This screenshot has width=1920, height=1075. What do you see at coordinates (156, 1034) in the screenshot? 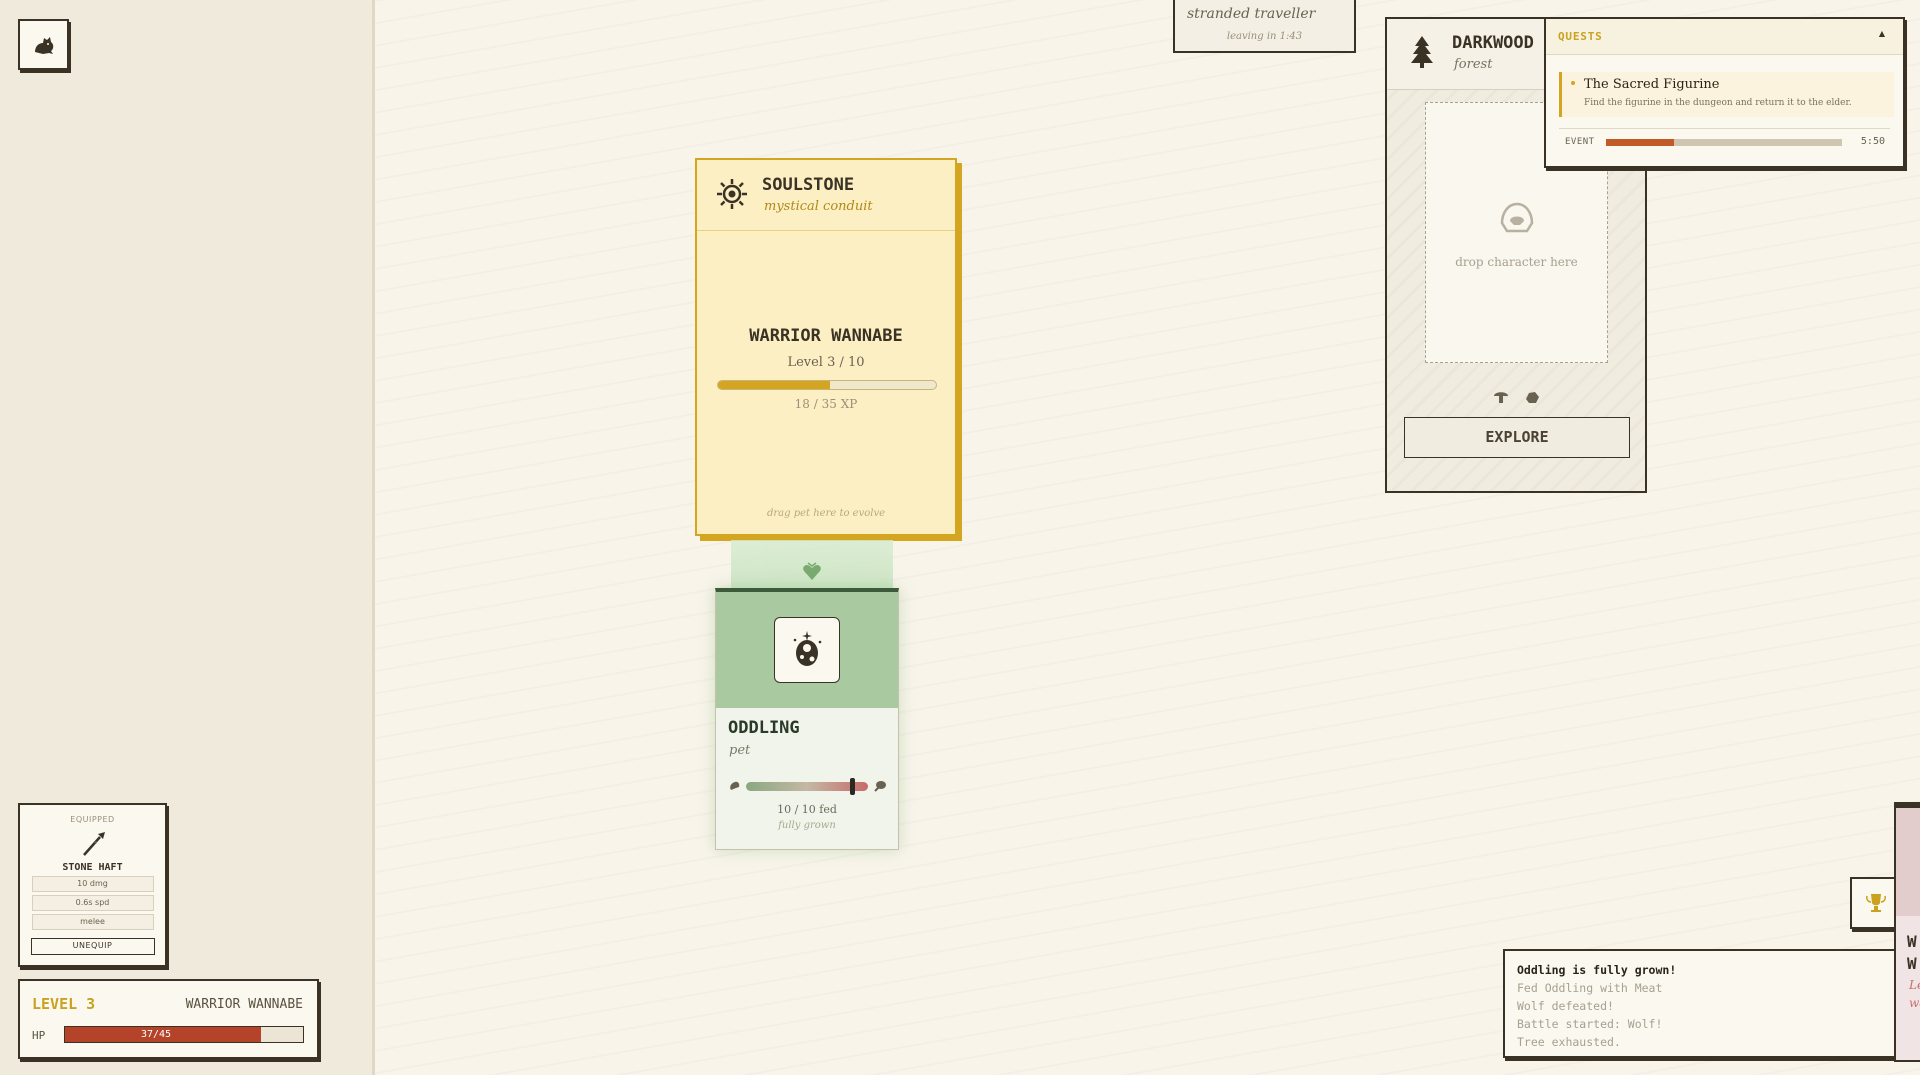
I see `hp-value: 37/45` at bounding box center [156, 1034].